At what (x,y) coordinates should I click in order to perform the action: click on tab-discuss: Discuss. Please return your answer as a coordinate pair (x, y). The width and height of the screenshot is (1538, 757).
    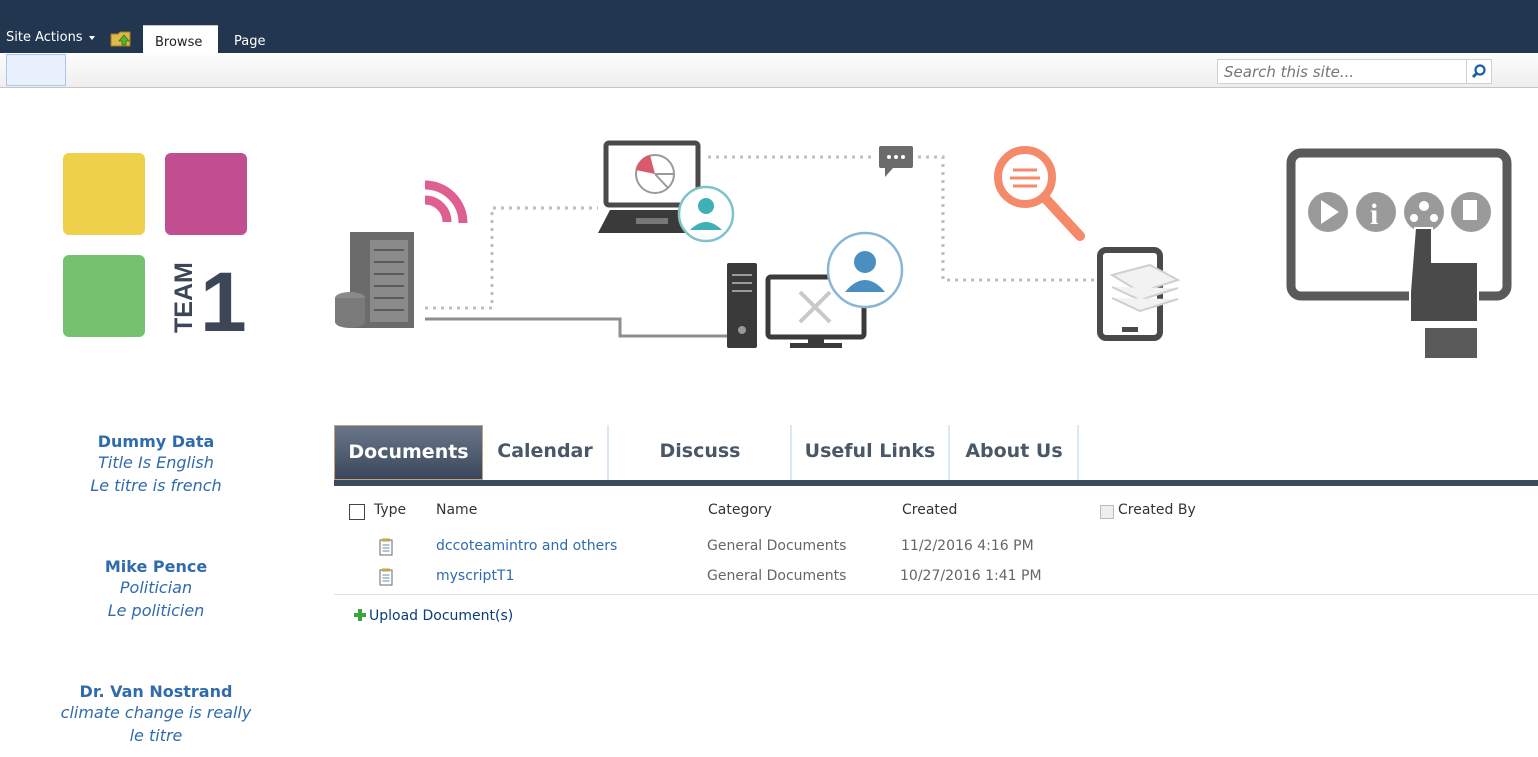
    Looking at the image, I should click on (700, 452).